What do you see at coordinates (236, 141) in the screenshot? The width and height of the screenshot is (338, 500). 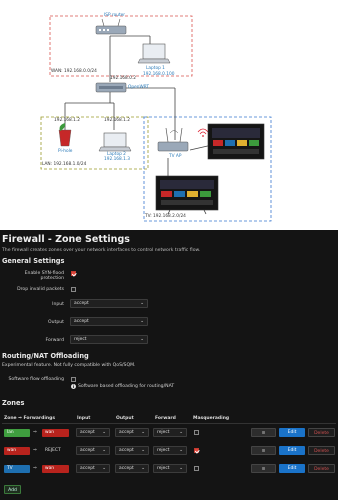 I see `tv-1-icon` at bounding box center [236, 141].